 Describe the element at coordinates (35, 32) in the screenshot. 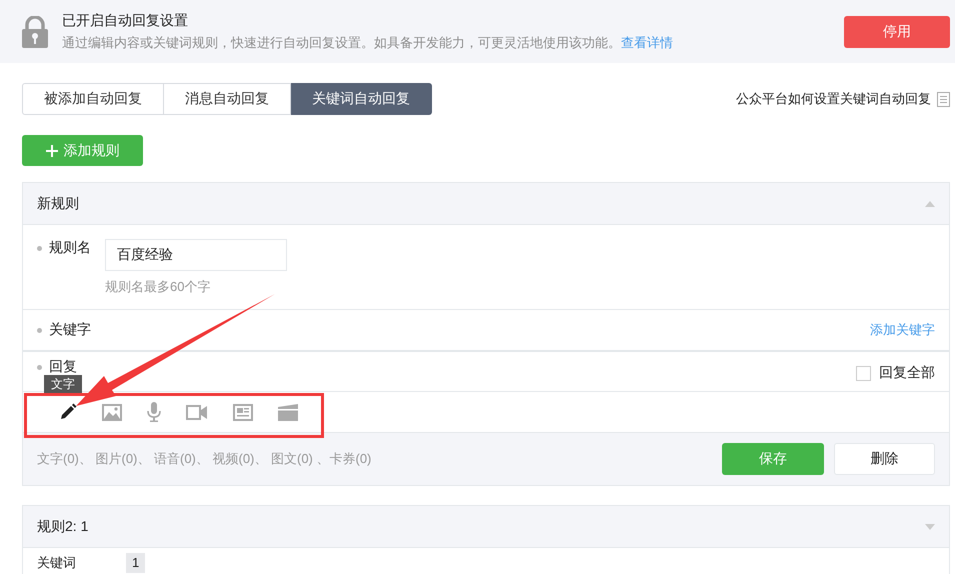

I see `lock-icon` at that location.